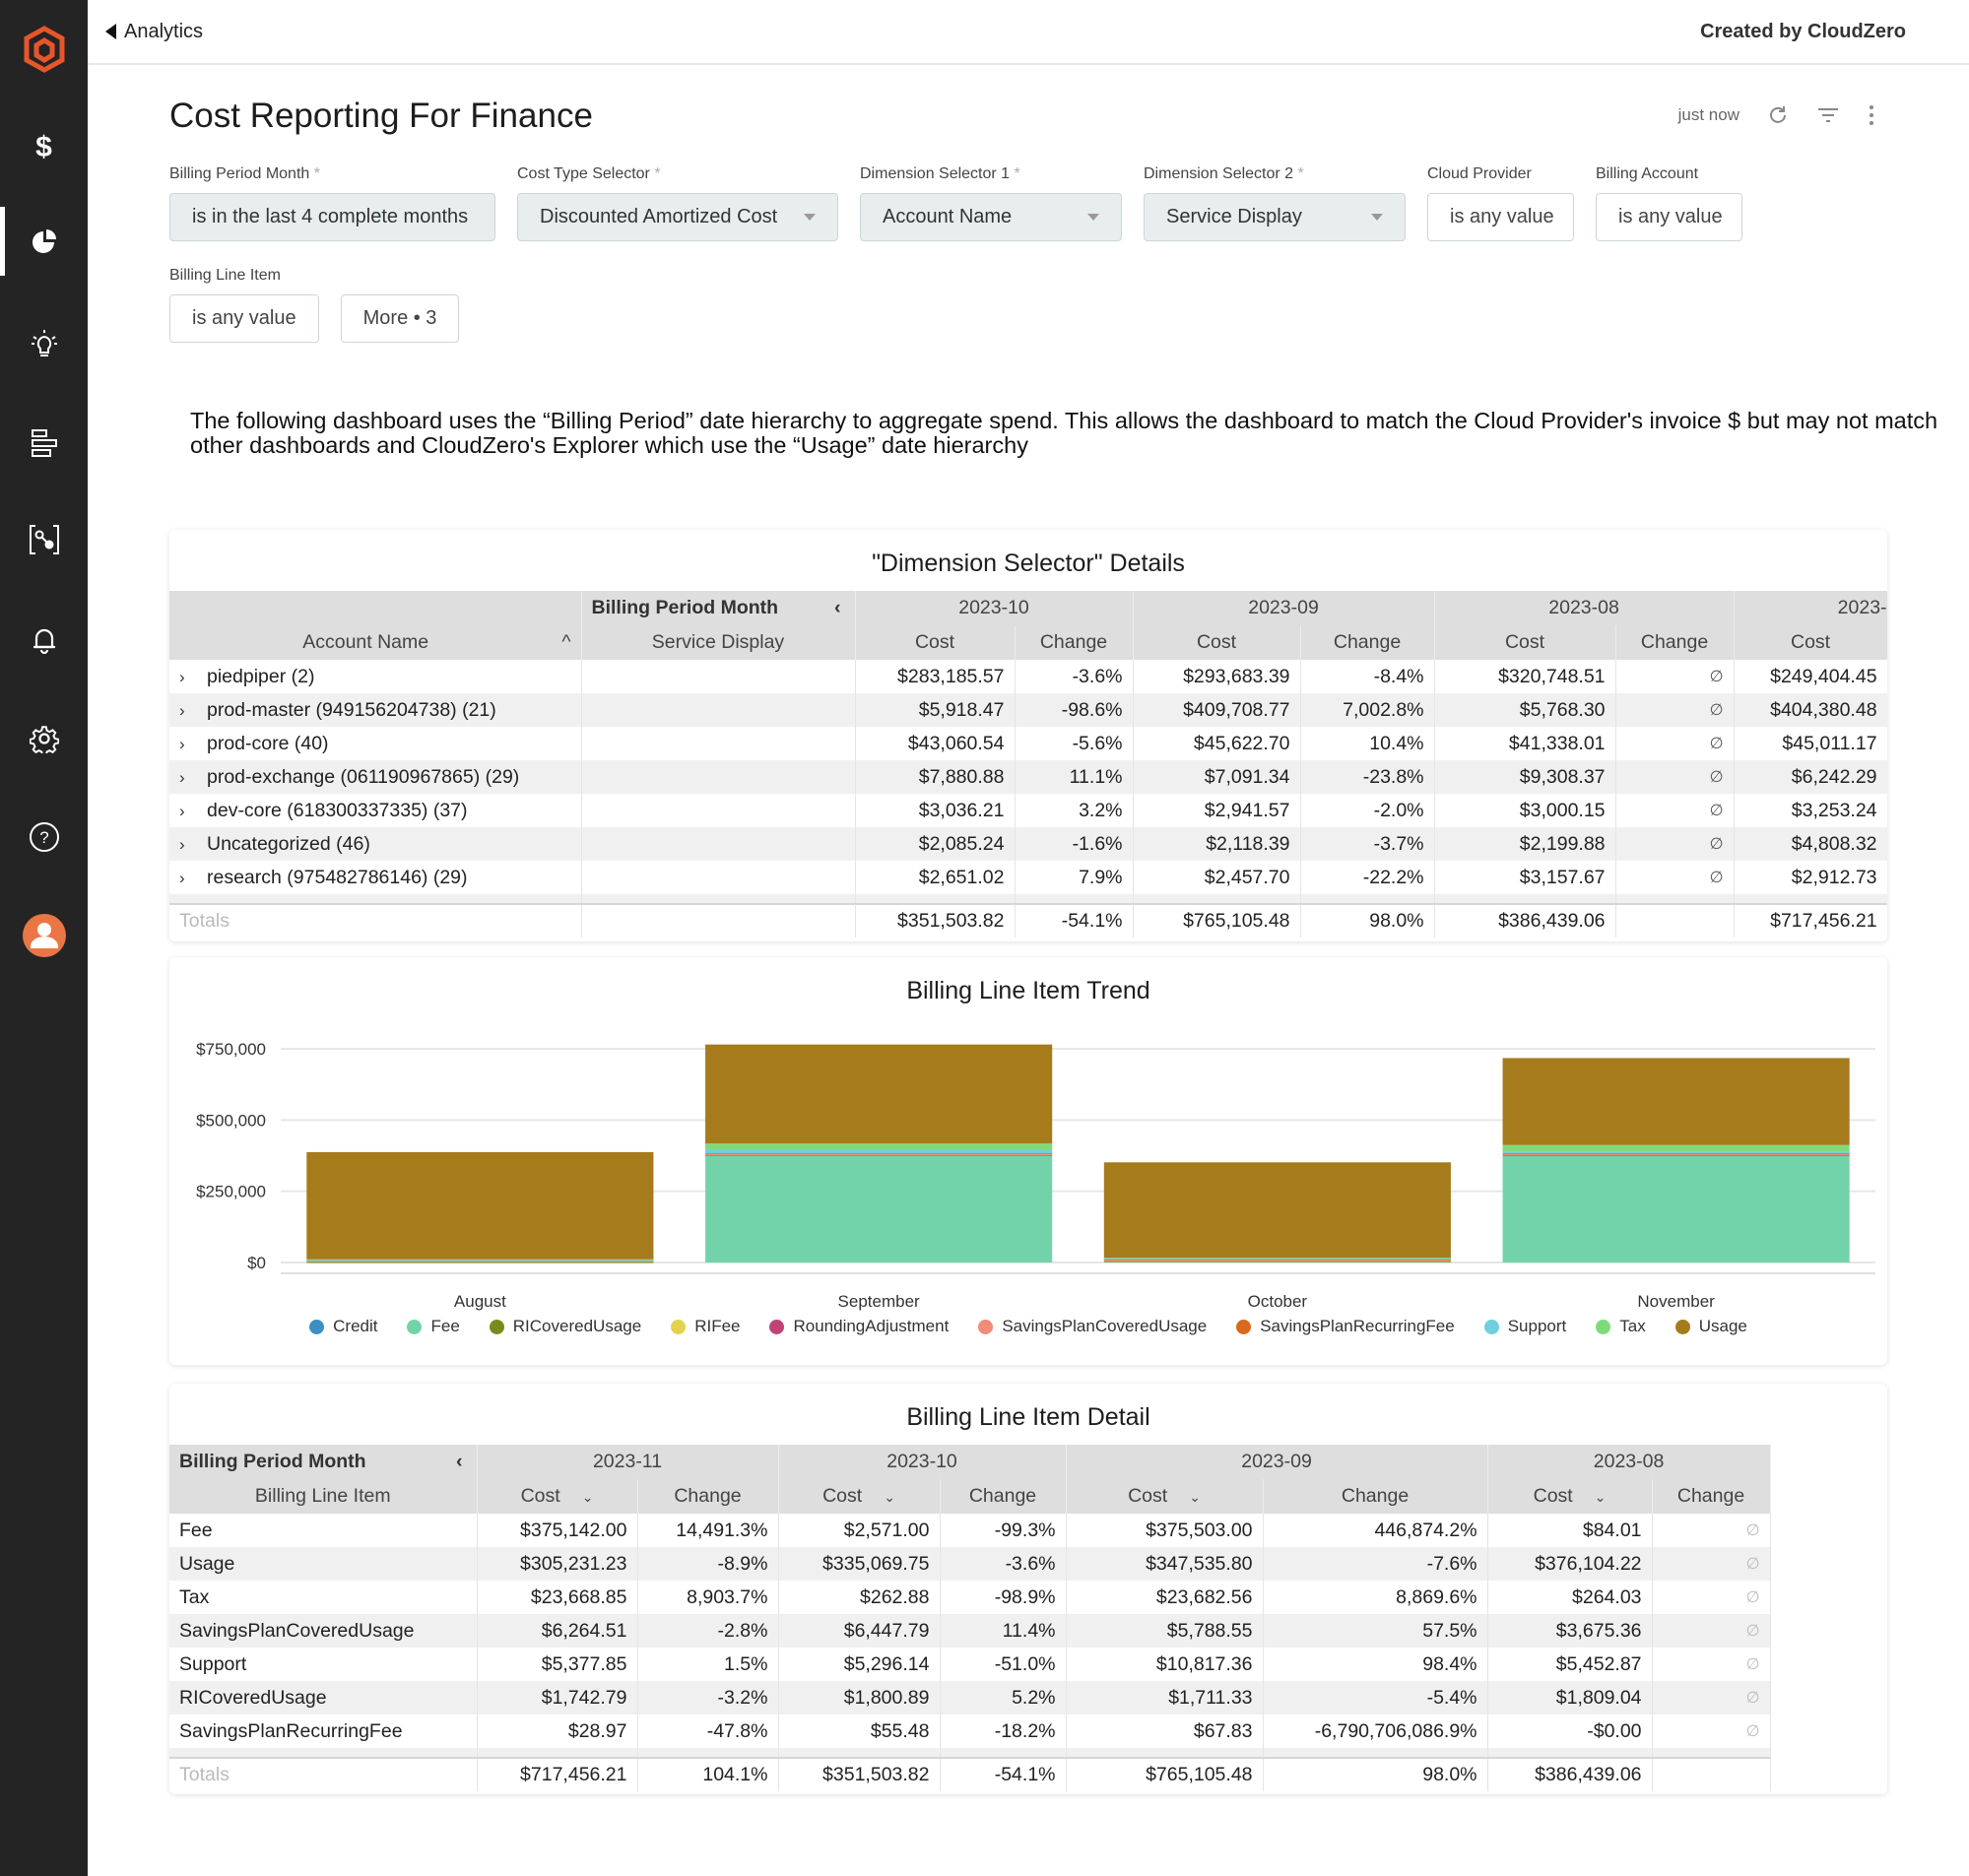 This screenshot has width=1969, height=1876. What do you see at coordinates (44, 641) in the screenshot?
I see `sidebar-item-alerts` at bounding box center [44, 641].